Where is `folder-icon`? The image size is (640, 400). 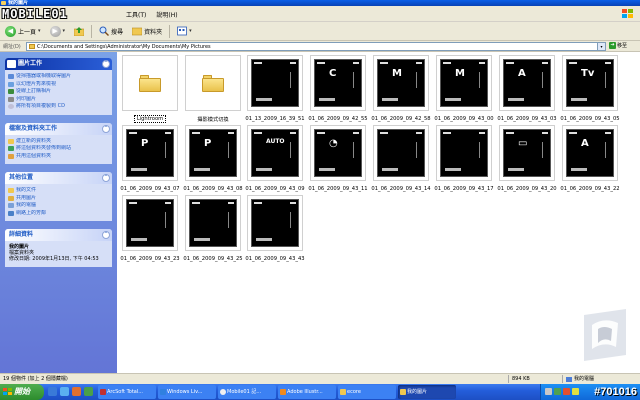 folder-icon is located at coordinates (32, 46).